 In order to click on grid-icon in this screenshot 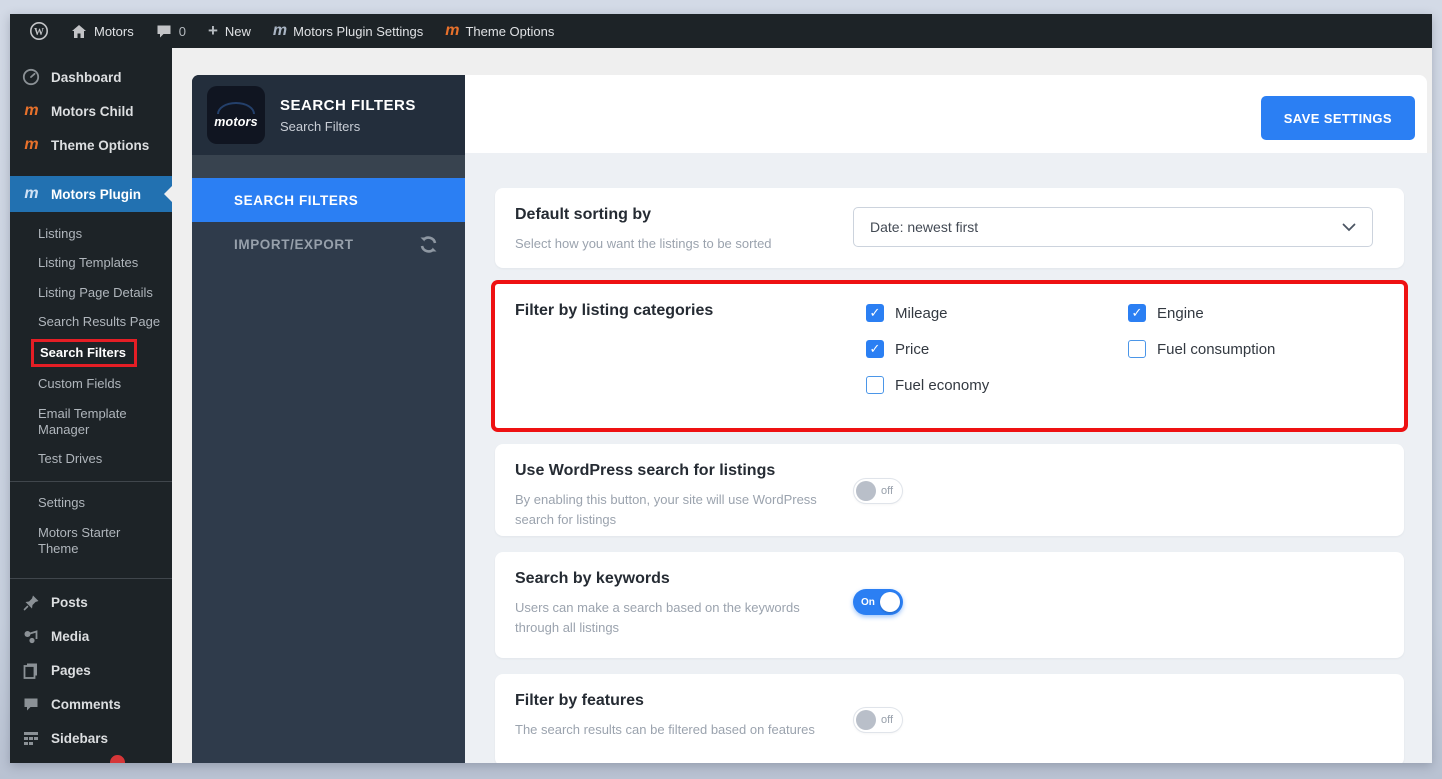, I will do `click(31, 738)`.